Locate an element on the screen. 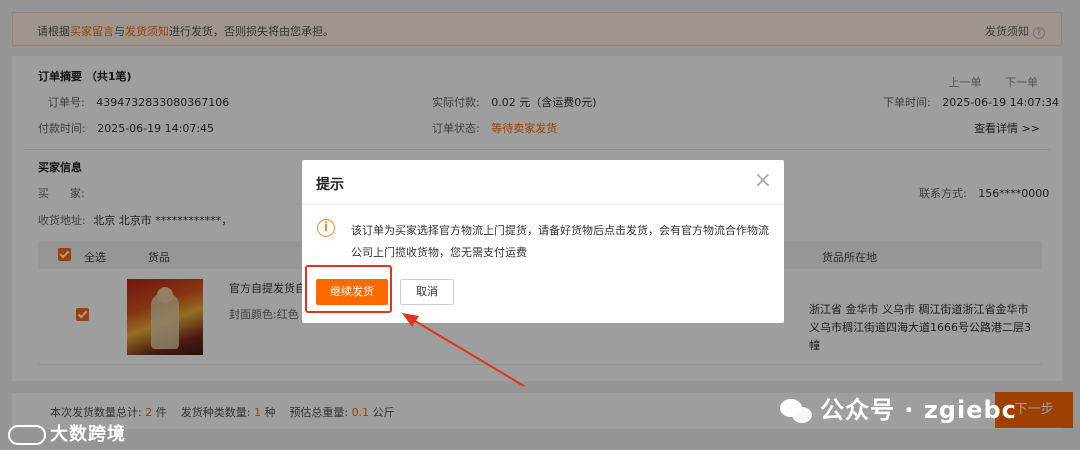  cancel-button: 取消 is located at coordinates (427, 292).